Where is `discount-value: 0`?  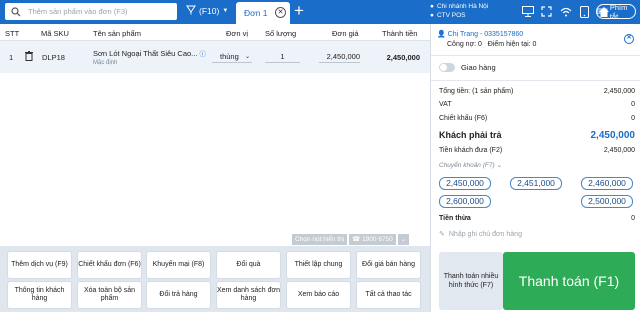
discount-value: 0 is located at coordinates (633, 118).